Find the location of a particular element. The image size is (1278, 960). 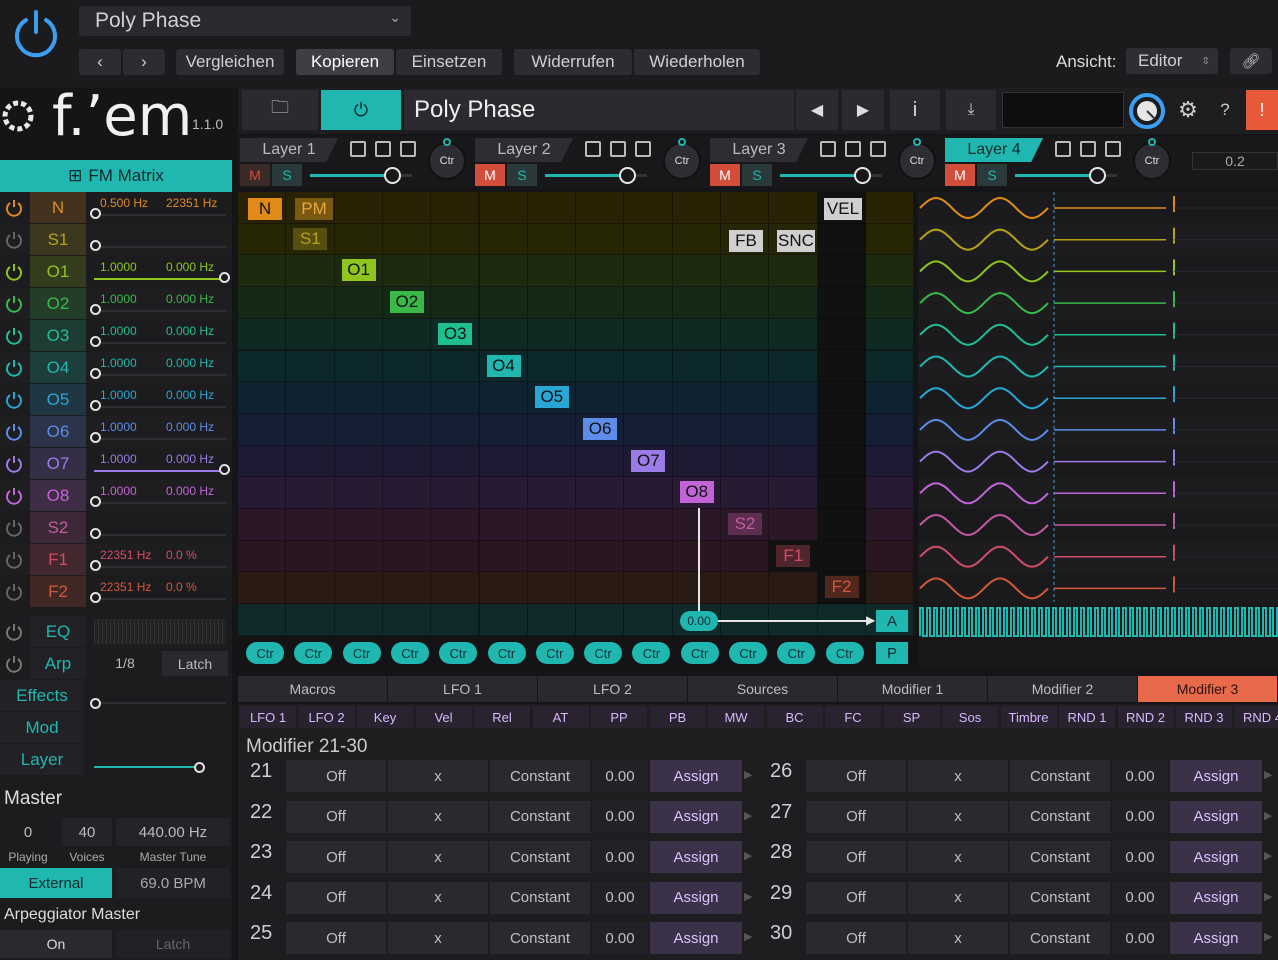

external-sync-button: External is located at coordinates (56, 883).